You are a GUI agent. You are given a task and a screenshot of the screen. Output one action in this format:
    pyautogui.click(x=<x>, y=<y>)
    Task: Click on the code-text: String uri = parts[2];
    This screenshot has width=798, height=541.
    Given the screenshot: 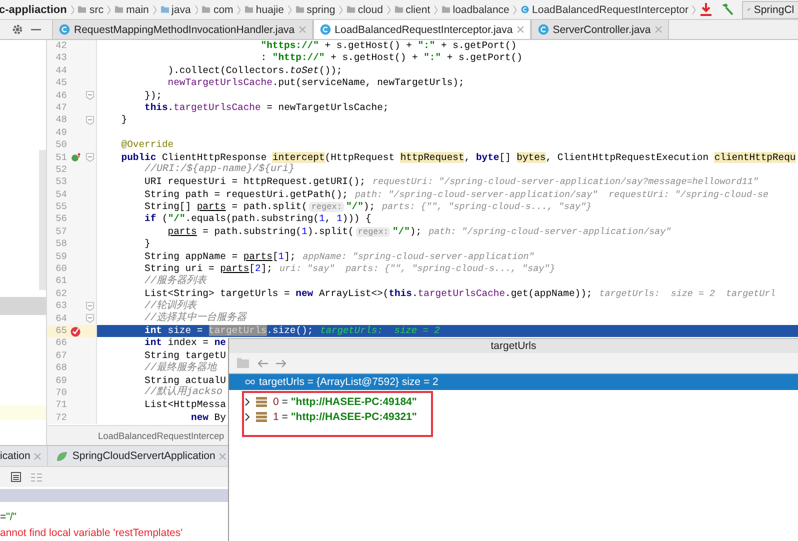 What is the action you would take?
    pyautogui.click(x=208, y=268)
    